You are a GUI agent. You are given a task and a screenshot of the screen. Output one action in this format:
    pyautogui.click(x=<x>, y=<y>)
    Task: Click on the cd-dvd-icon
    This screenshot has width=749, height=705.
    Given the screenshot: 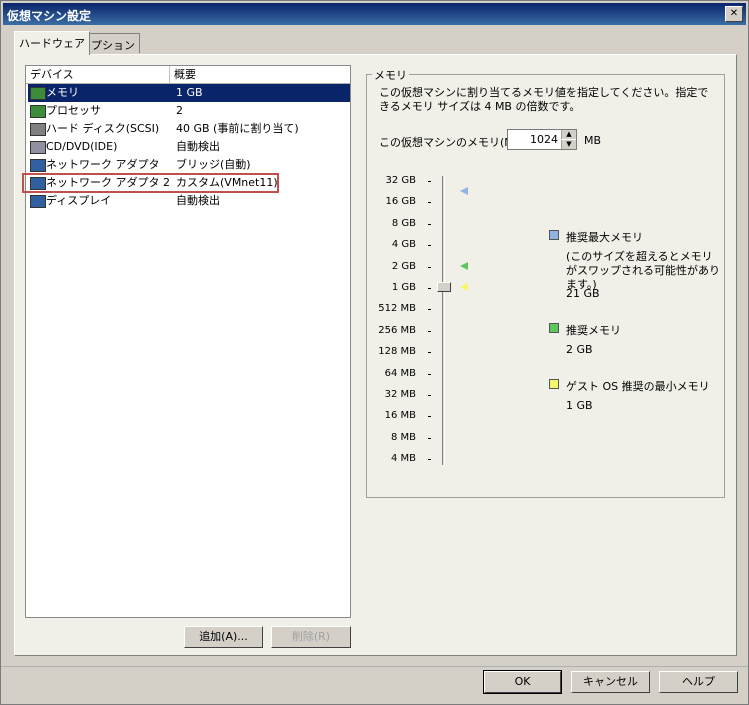 What is the action you would take?
    pyautogui.click(x=38, y=147)
    